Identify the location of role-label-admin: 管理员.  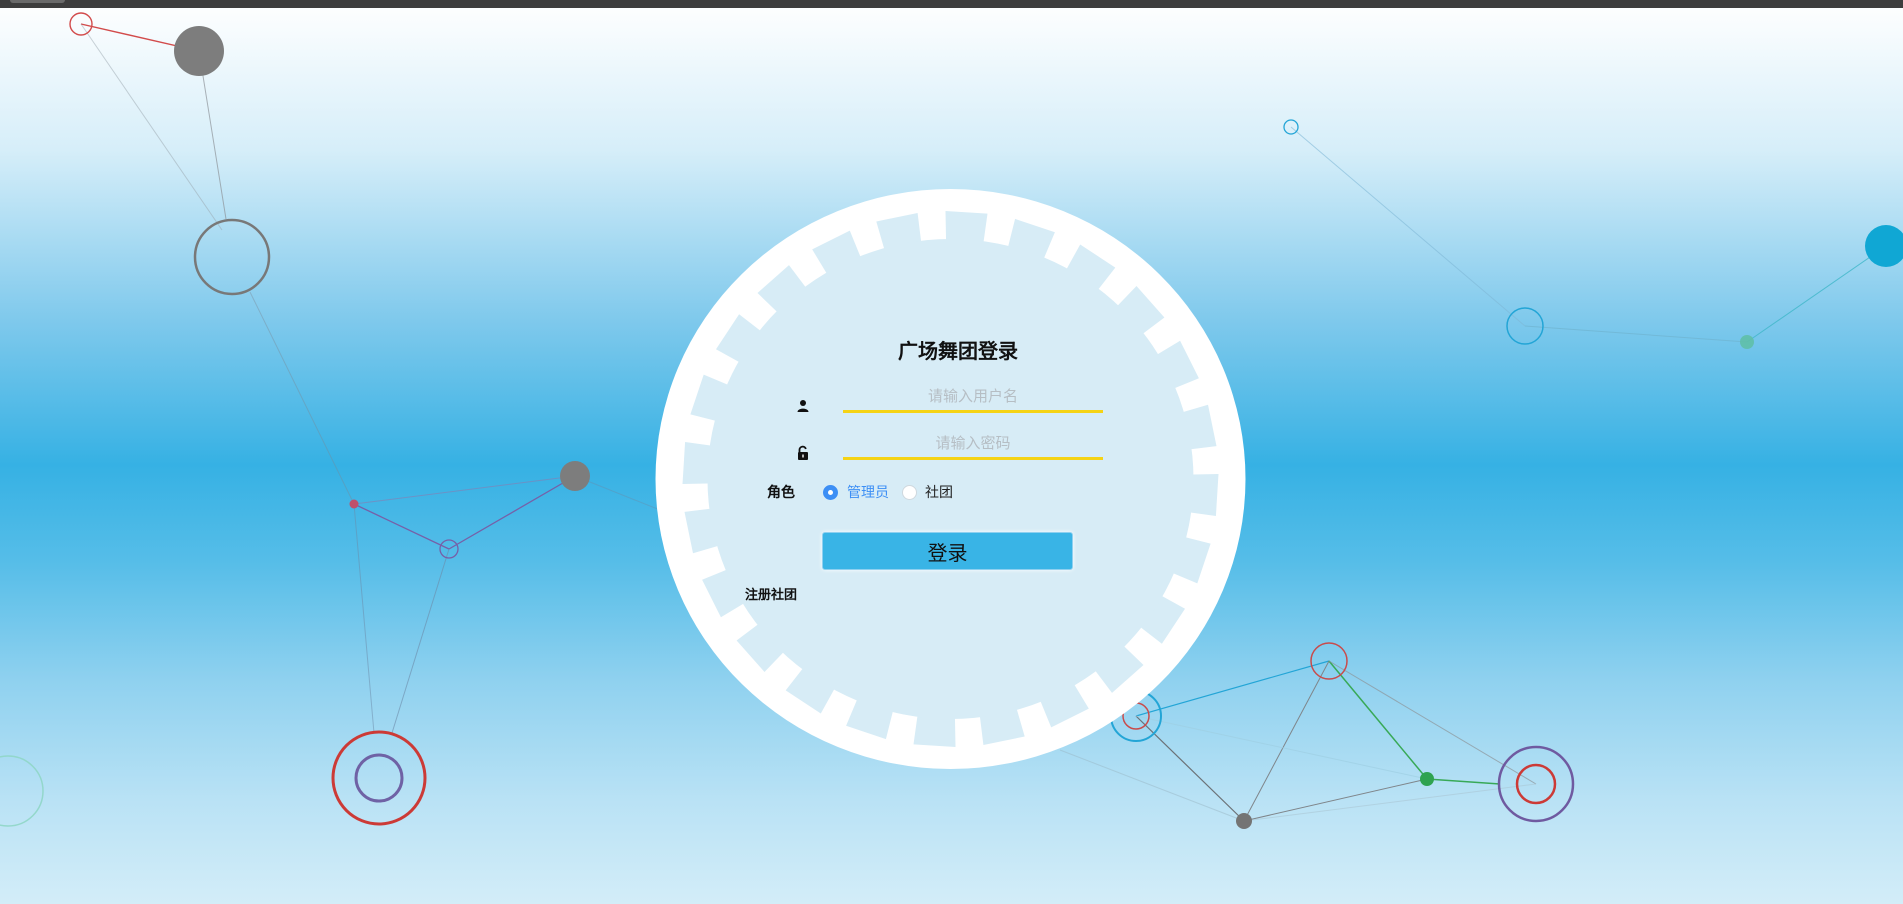
(868, 492).